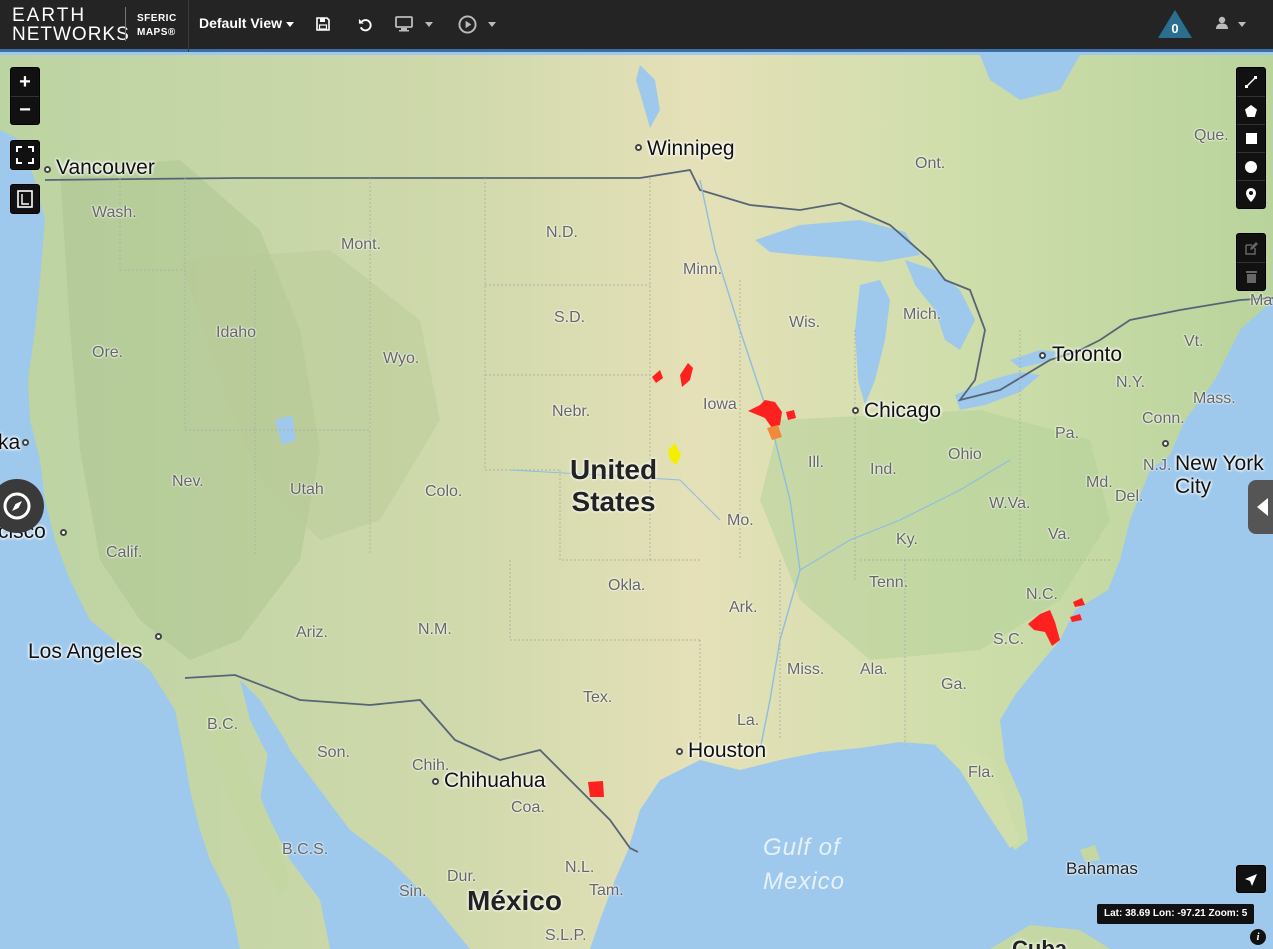 This screenshot has width=1273, height=949. Describe the element at coordinates (930, 163) in the screenshot. I see `label-ont: Ont.` at that location.